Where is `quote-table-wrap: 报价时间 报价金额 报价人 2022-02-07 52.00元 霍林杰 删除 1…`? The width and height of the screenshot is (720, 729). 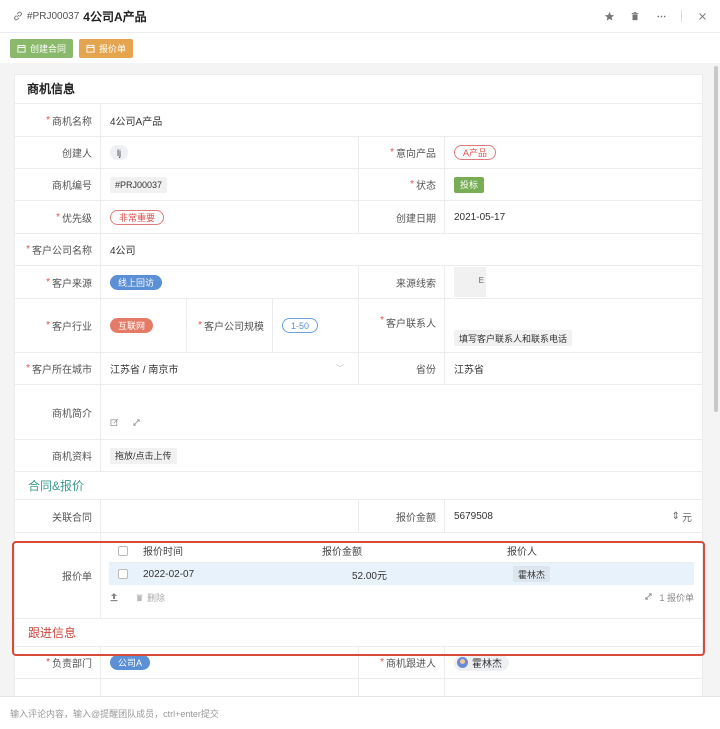 quote-table-wrap: 报价时间 报价金额 报价人 2022-02-07 52.00元 霍林杰 删除 1… is located at coordinates (401, 575).